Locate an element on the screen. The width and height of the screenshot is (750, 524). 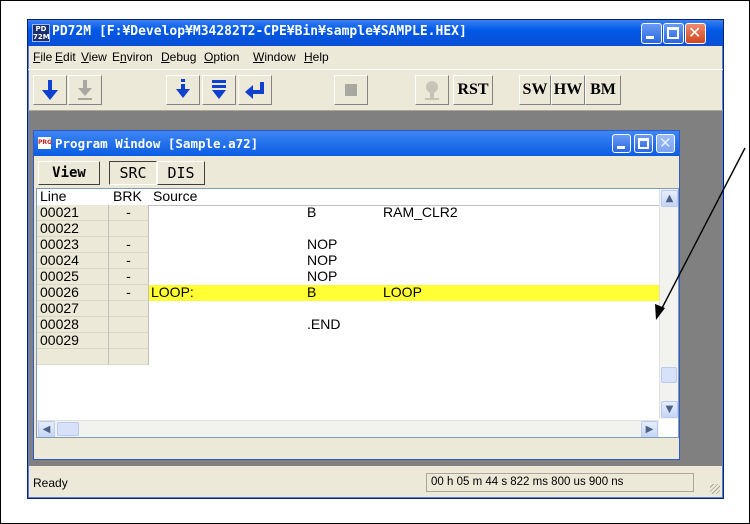
close-button: ✕ is located at coordinates (695, 33).